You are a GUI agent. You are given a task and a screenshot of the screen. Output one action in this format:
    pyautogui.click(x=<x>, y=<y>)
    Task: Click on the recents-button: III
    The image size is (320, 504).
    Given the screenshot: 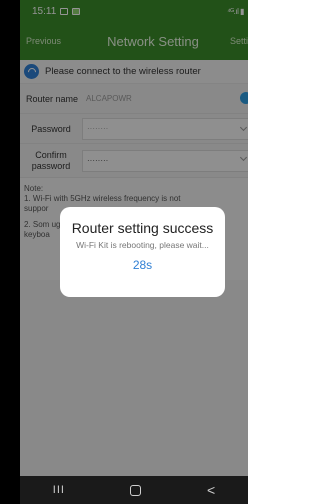 What is the action you would take?
    pyautogui.click(x=59, y=490)
    